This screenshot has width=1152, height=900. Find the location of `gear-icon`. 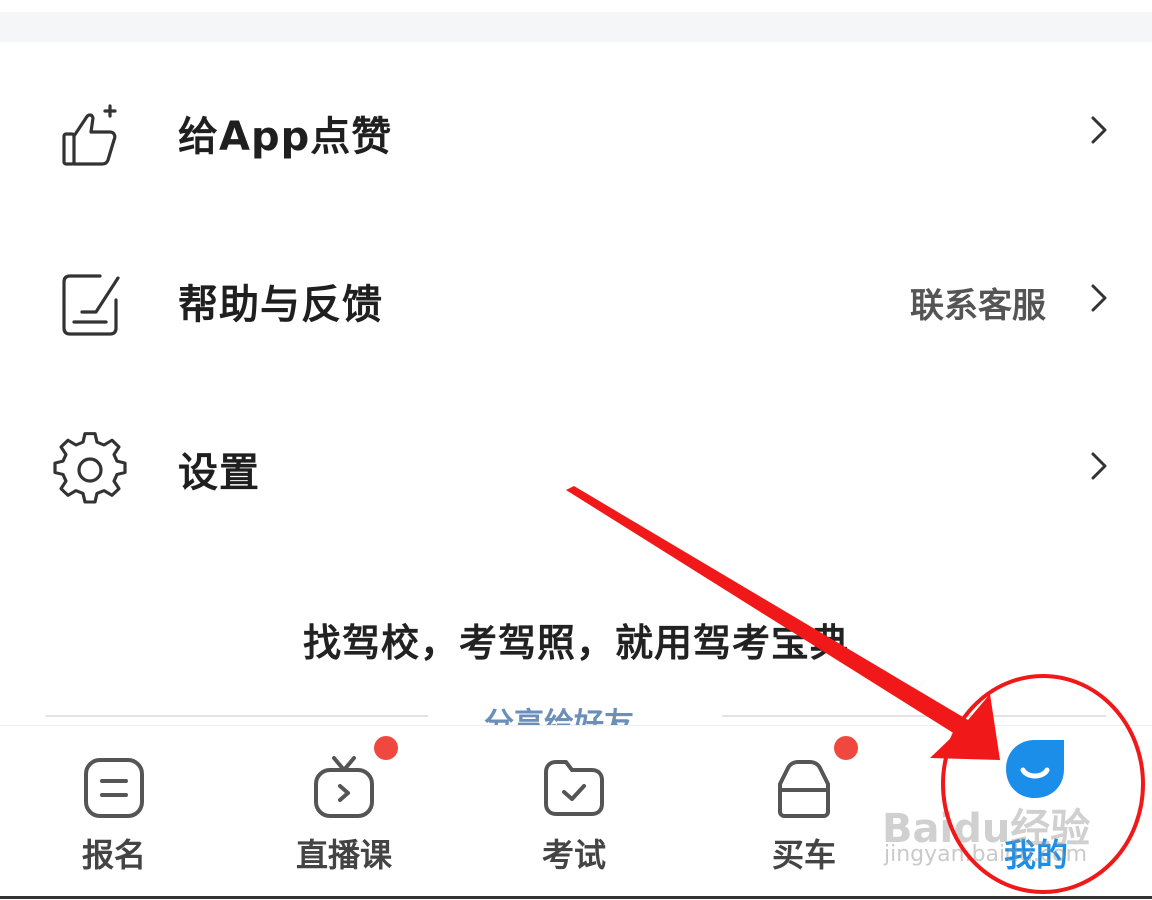

gear-icon is located at coordinates (90, 468).